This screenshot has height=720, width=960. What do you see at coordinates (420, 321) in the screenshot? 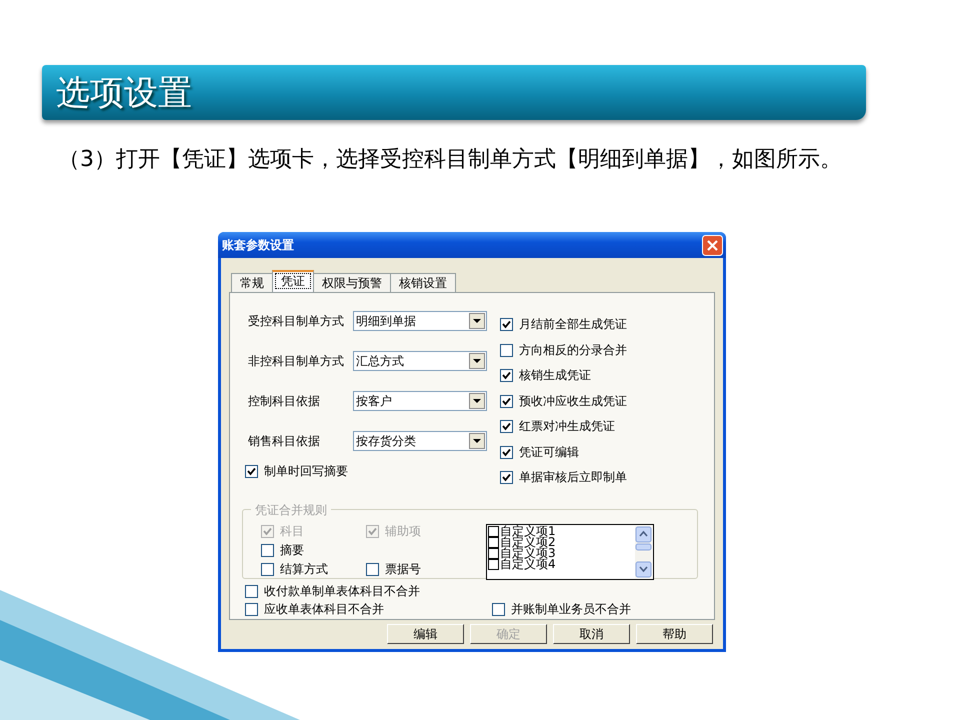
I see `dropdown: 明细到单据` at bounding box center [420, 321].